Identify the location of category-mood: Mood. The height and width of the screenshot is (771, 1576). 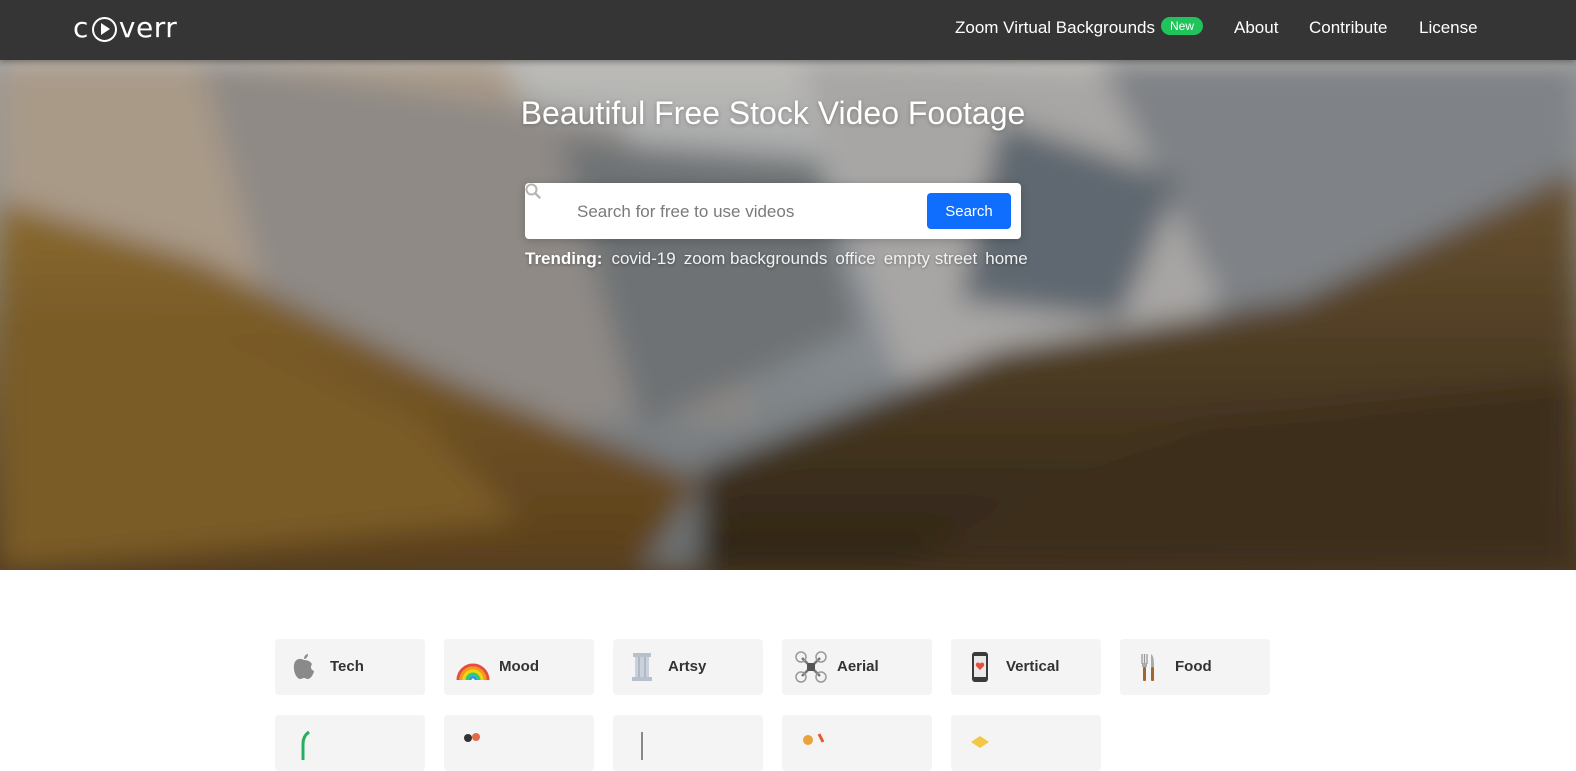
(519, 667).